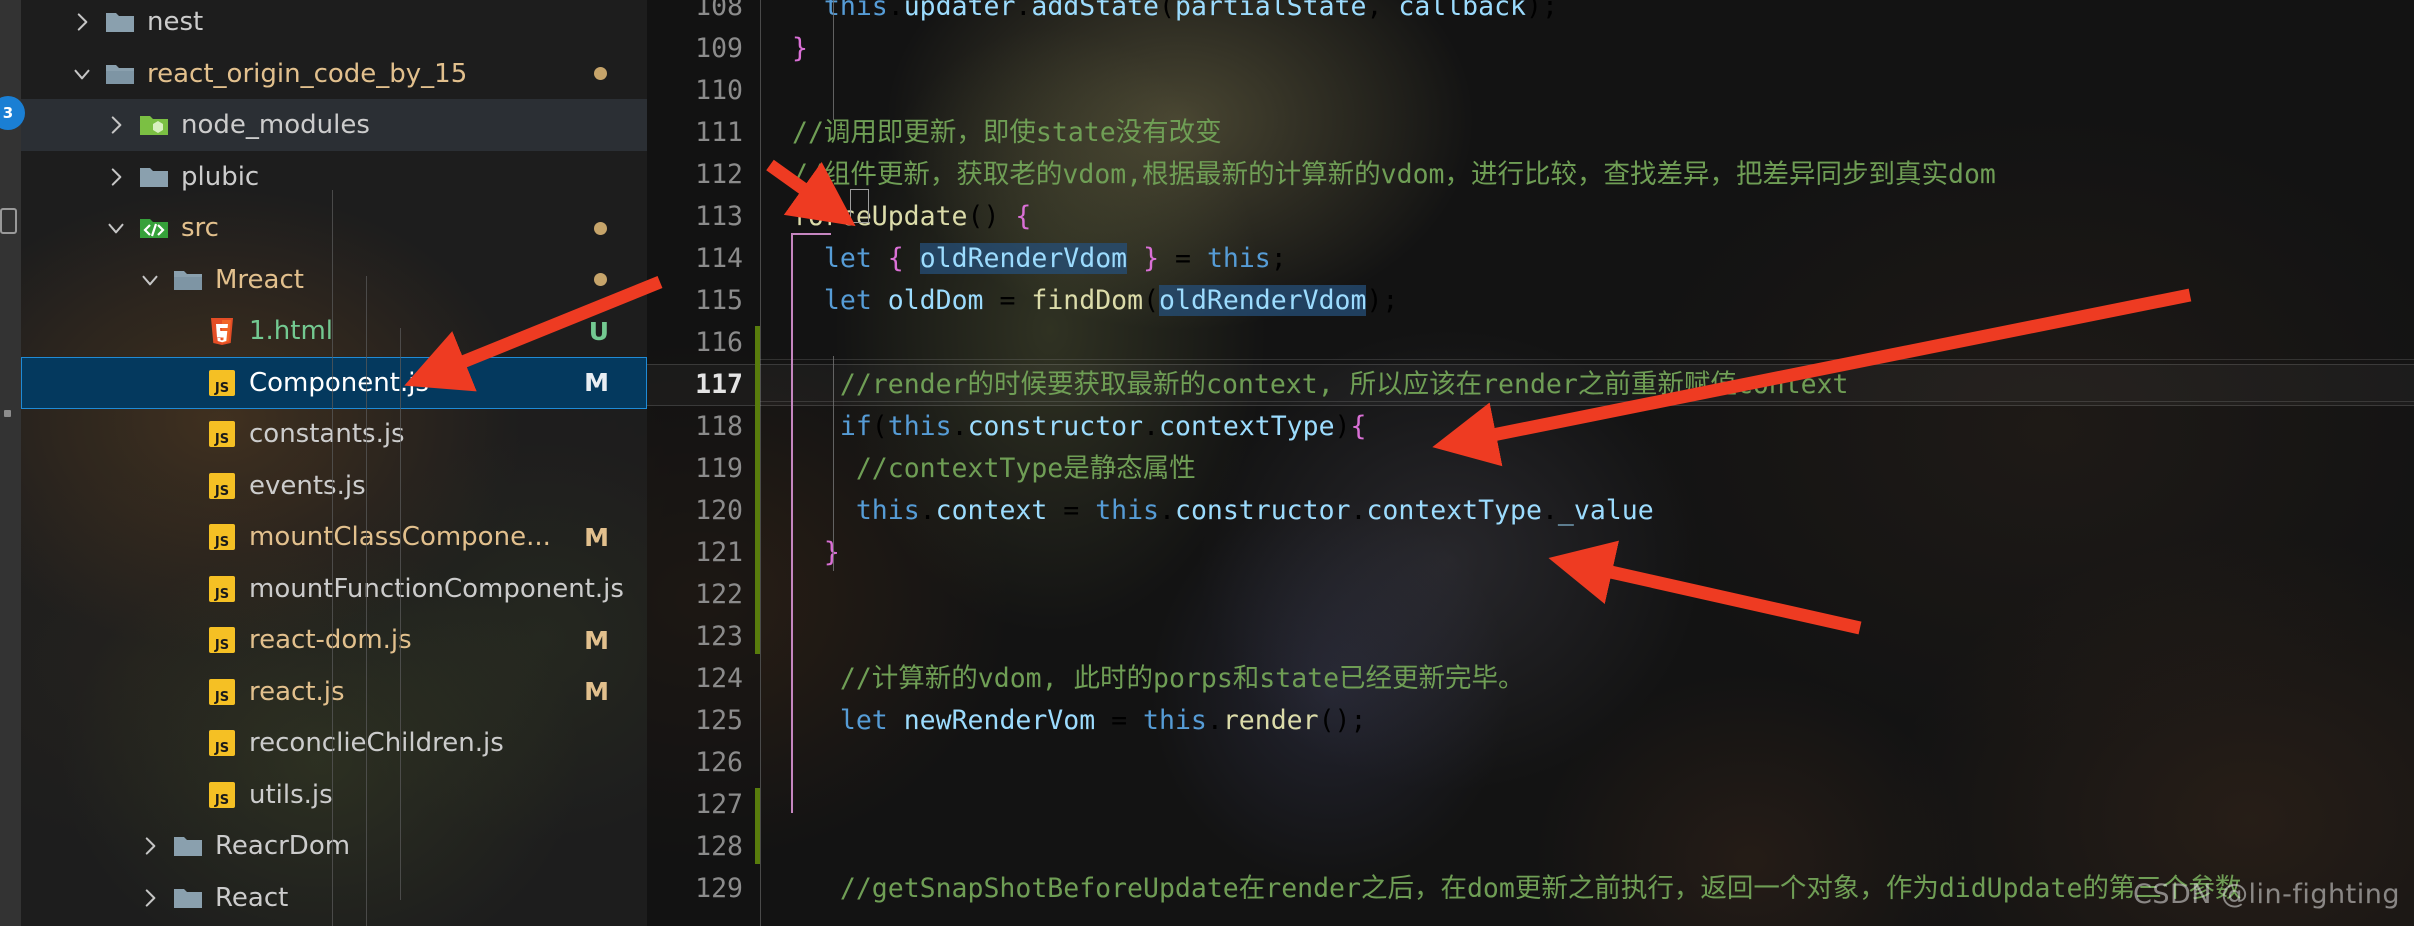 Image resolution: width=2414 pixels, height=926 pixels. What do you see at coordinates (7, 413) in the screenshot?
I see `activity-bar-dot-icon` at bounding box center [7, 413].